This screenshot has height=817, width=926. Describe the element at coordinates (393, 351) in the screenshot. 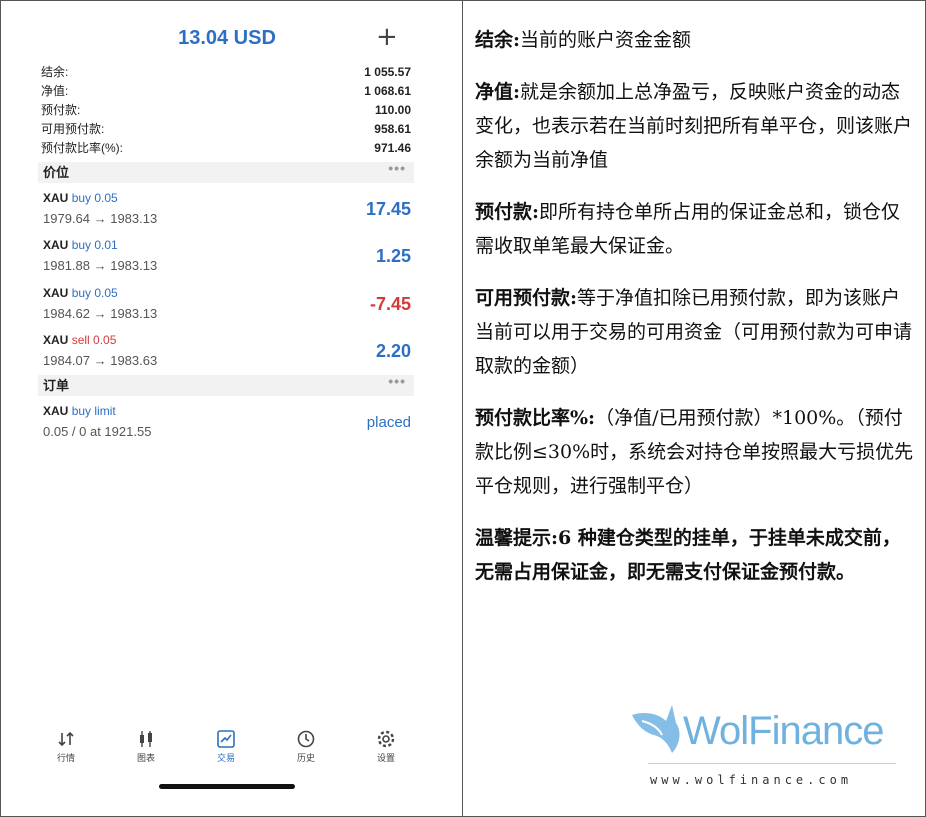

I see `profit-value: 2.20` at that location.